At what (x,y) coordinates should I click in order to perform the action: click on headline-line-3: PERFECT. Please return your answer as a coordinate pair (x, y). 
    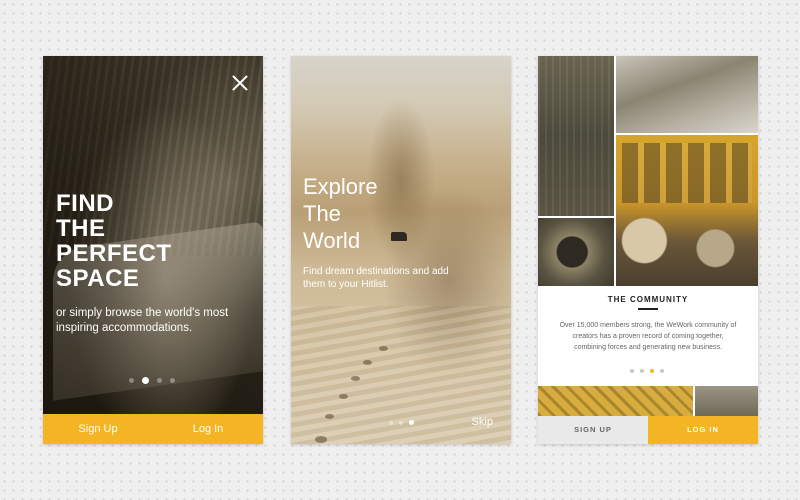
    Looking at the image, I should click on (114, 253).